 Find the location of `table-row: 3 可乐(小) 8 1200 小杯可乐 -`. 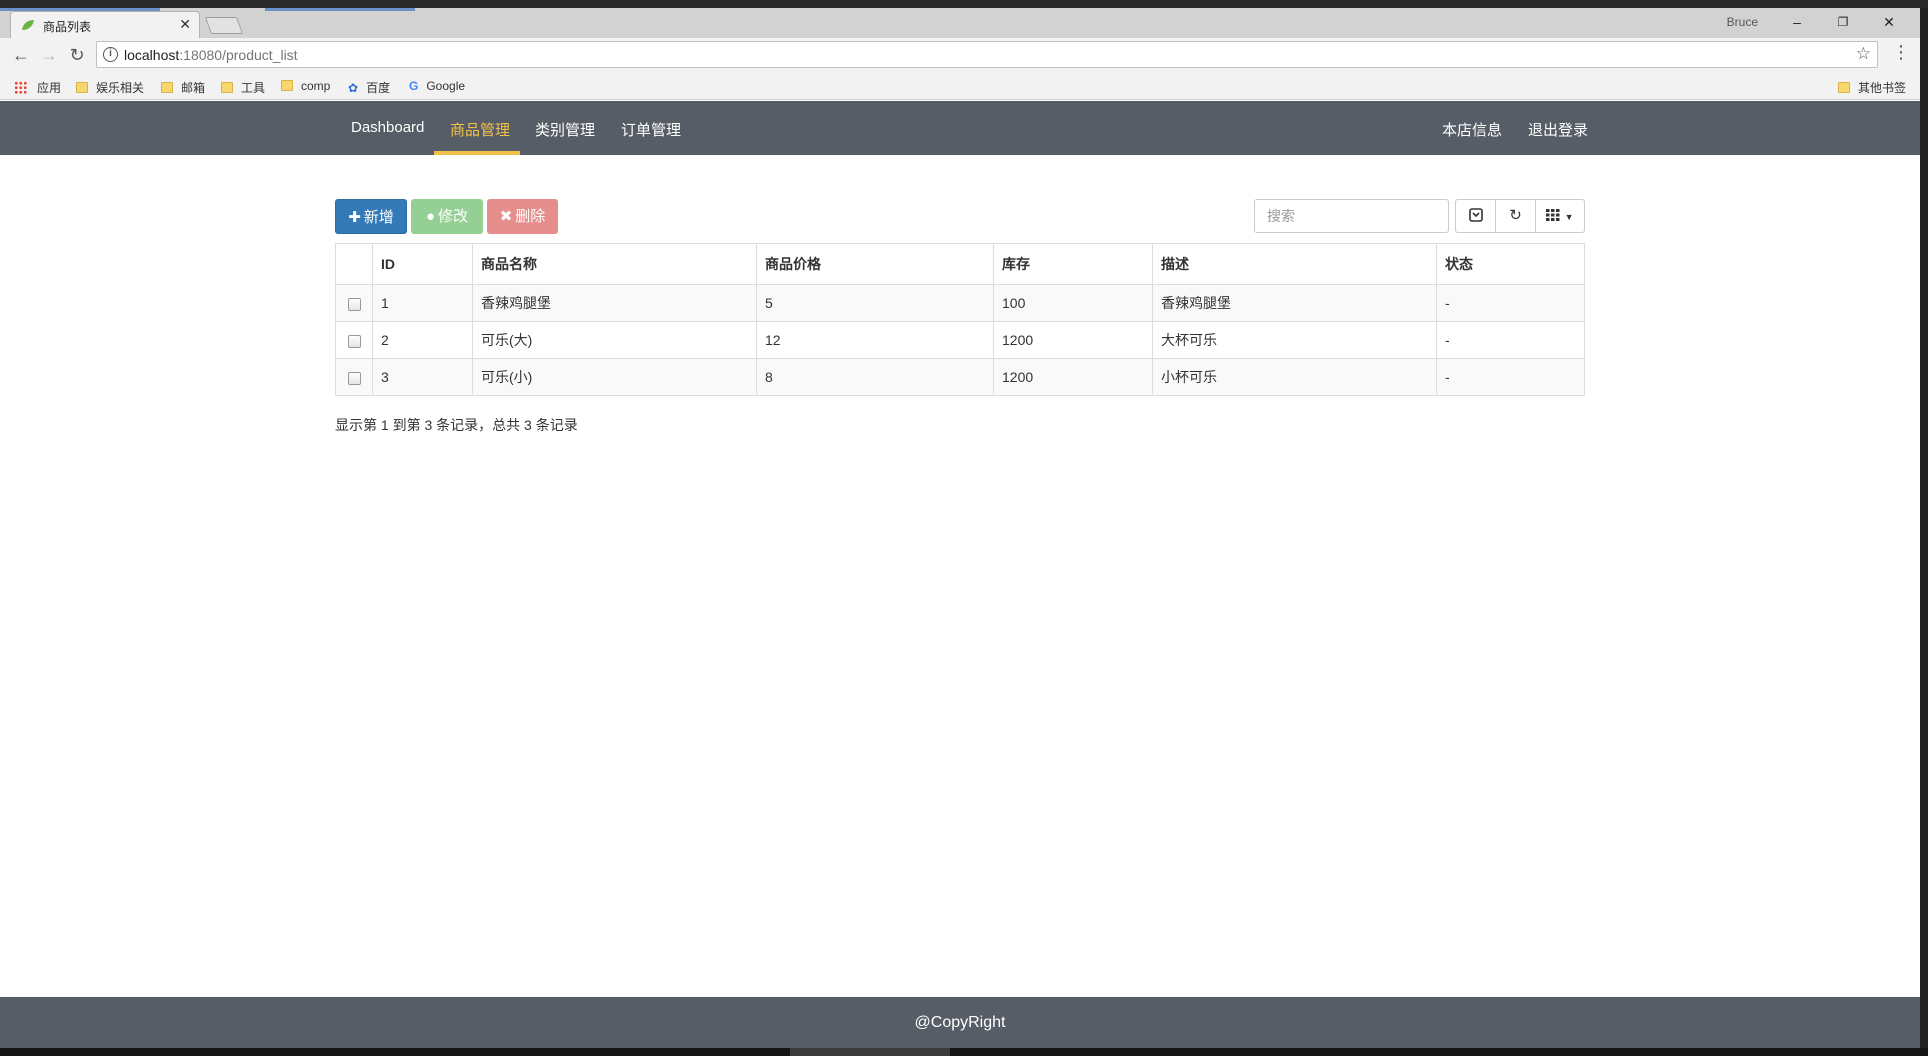

table-row: 3 可乐(小) 8 1200 小杯可乐 - is located at coordinates (960, 377).